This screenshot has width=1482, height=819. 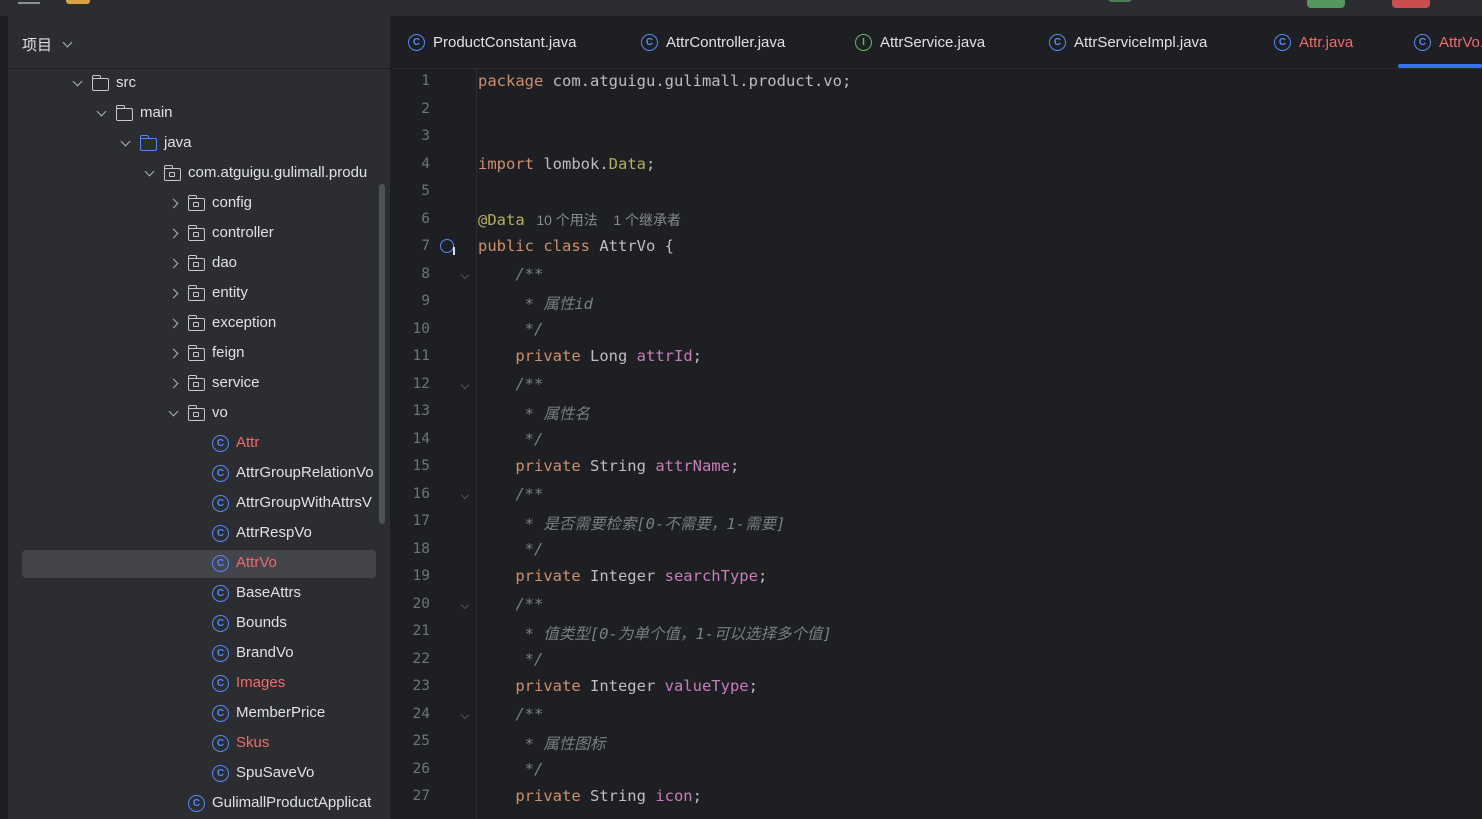 I want to click on code-line: 6 @Data 10 个用法 1 个继承者, so click(x=937, y=220).